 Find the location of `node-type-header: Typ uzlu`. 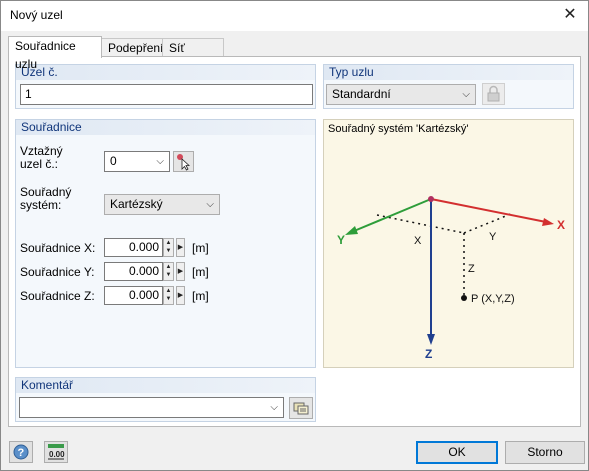

node-type-header: Typ uzlu is located at coordinates (448, 72).